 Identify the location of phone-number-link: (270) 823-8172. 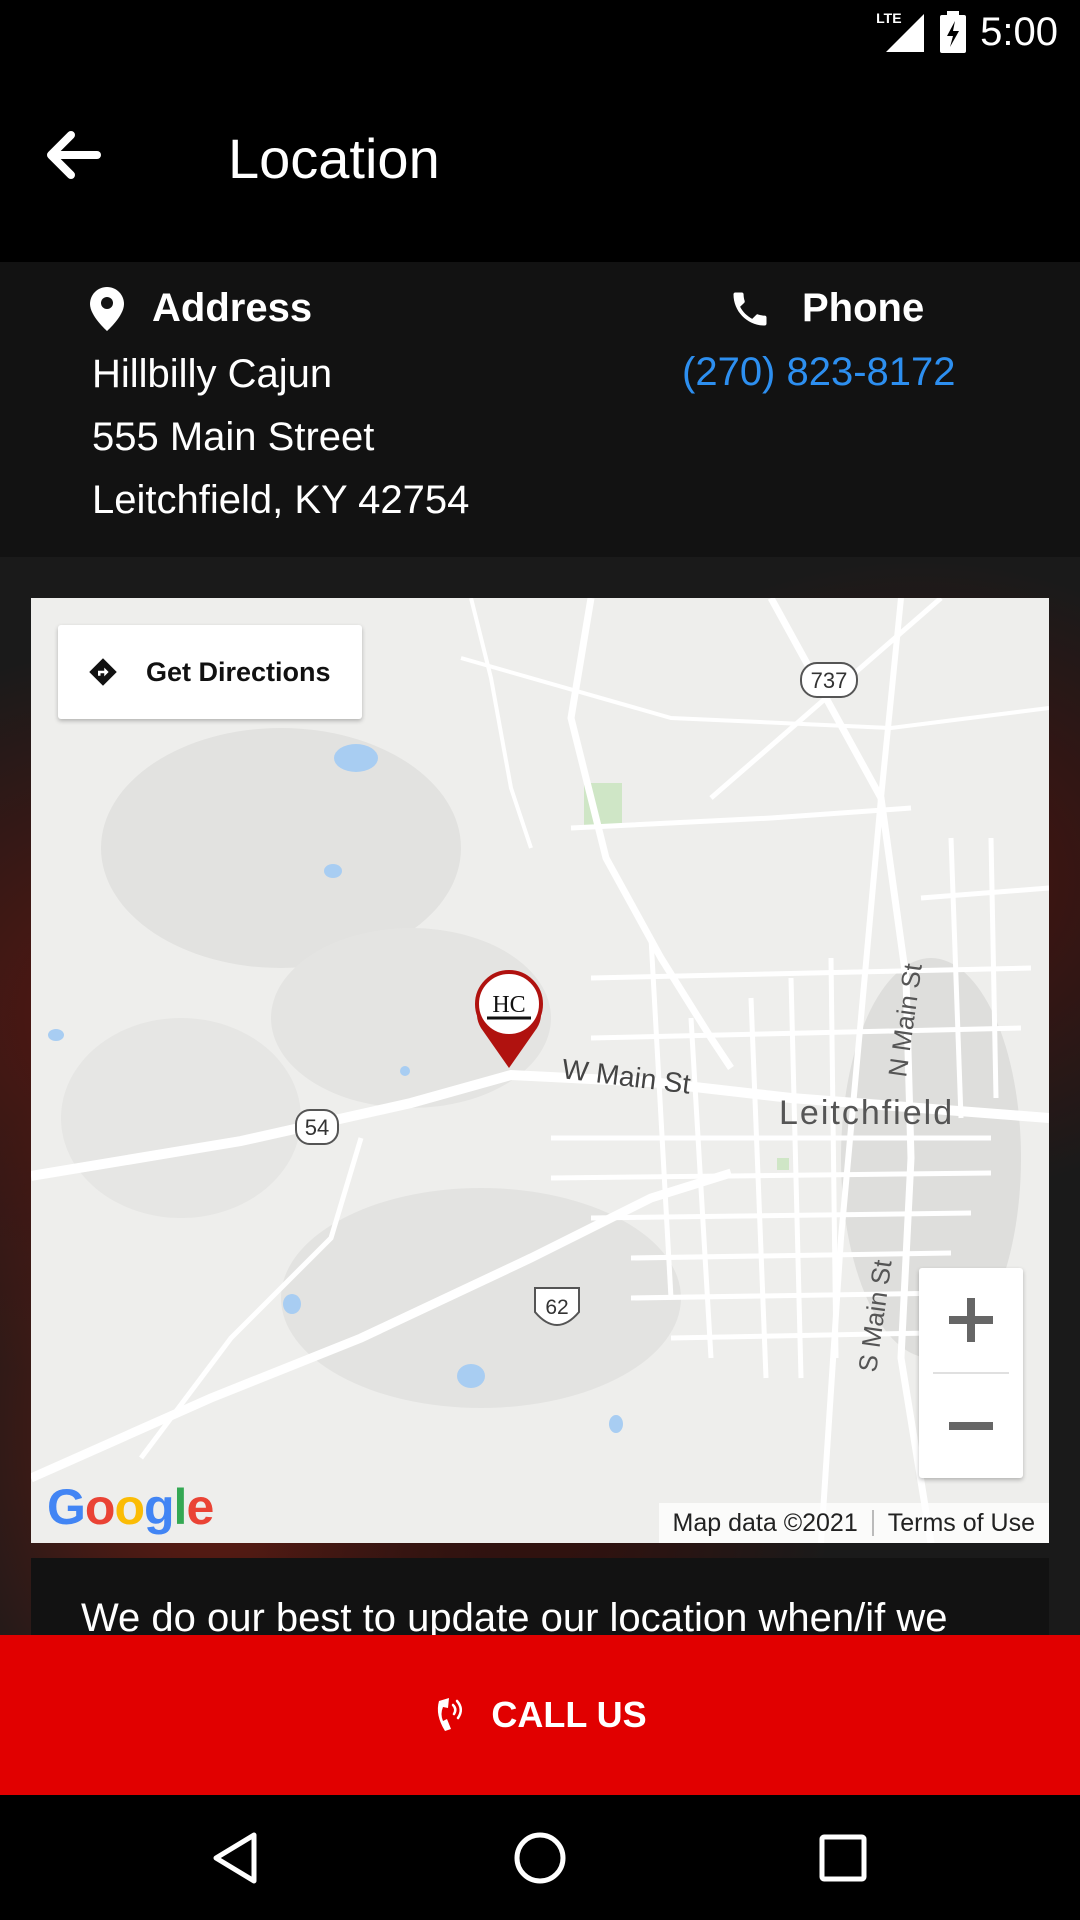
(819, 372).